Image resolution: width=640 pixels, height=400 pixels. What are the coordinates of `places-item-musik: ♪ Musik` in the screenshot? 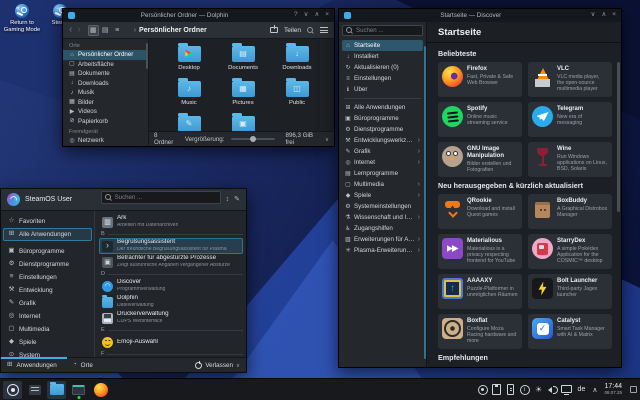 It's located at (105, 93).